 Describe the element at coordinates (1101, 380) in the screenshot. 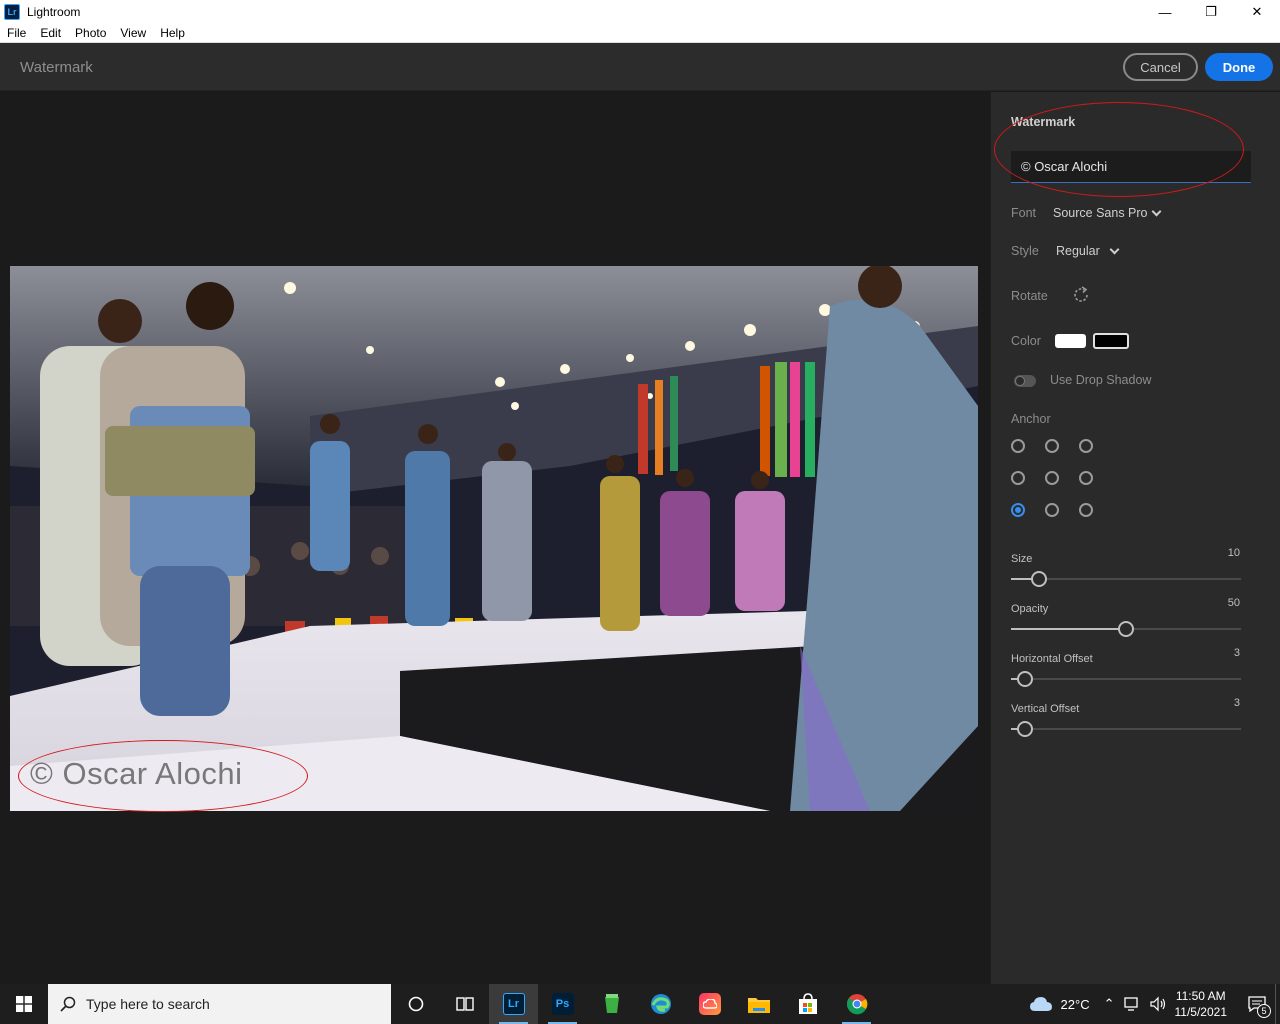

I see `drop-shadow-label: Use Drop Shadow` at that location.